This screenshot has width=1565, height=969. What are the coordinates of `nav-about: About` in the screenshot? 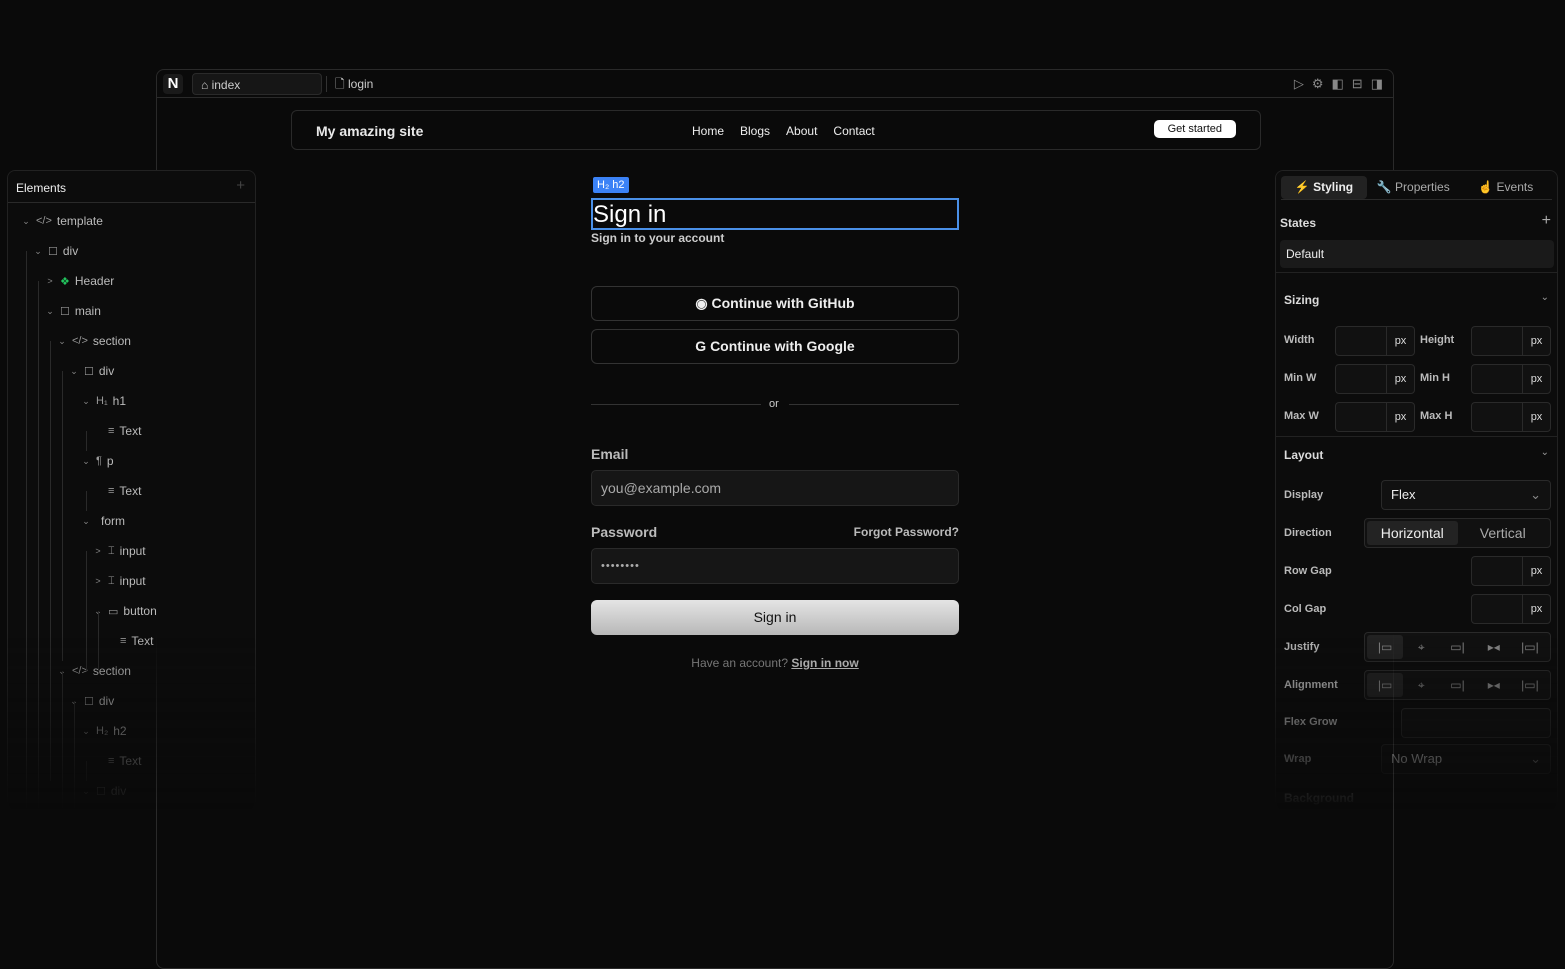 It's located at (801, 131).